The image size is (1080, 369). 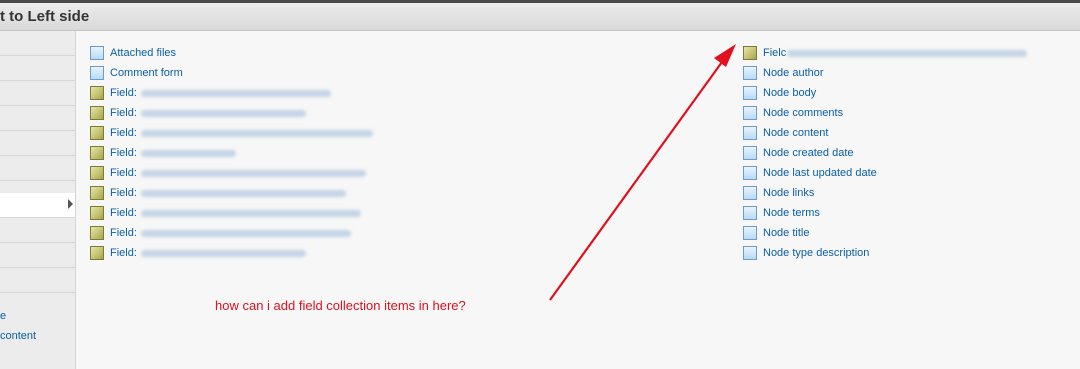 I want to click on arrow-head-icon, so click(x=725, y=55).